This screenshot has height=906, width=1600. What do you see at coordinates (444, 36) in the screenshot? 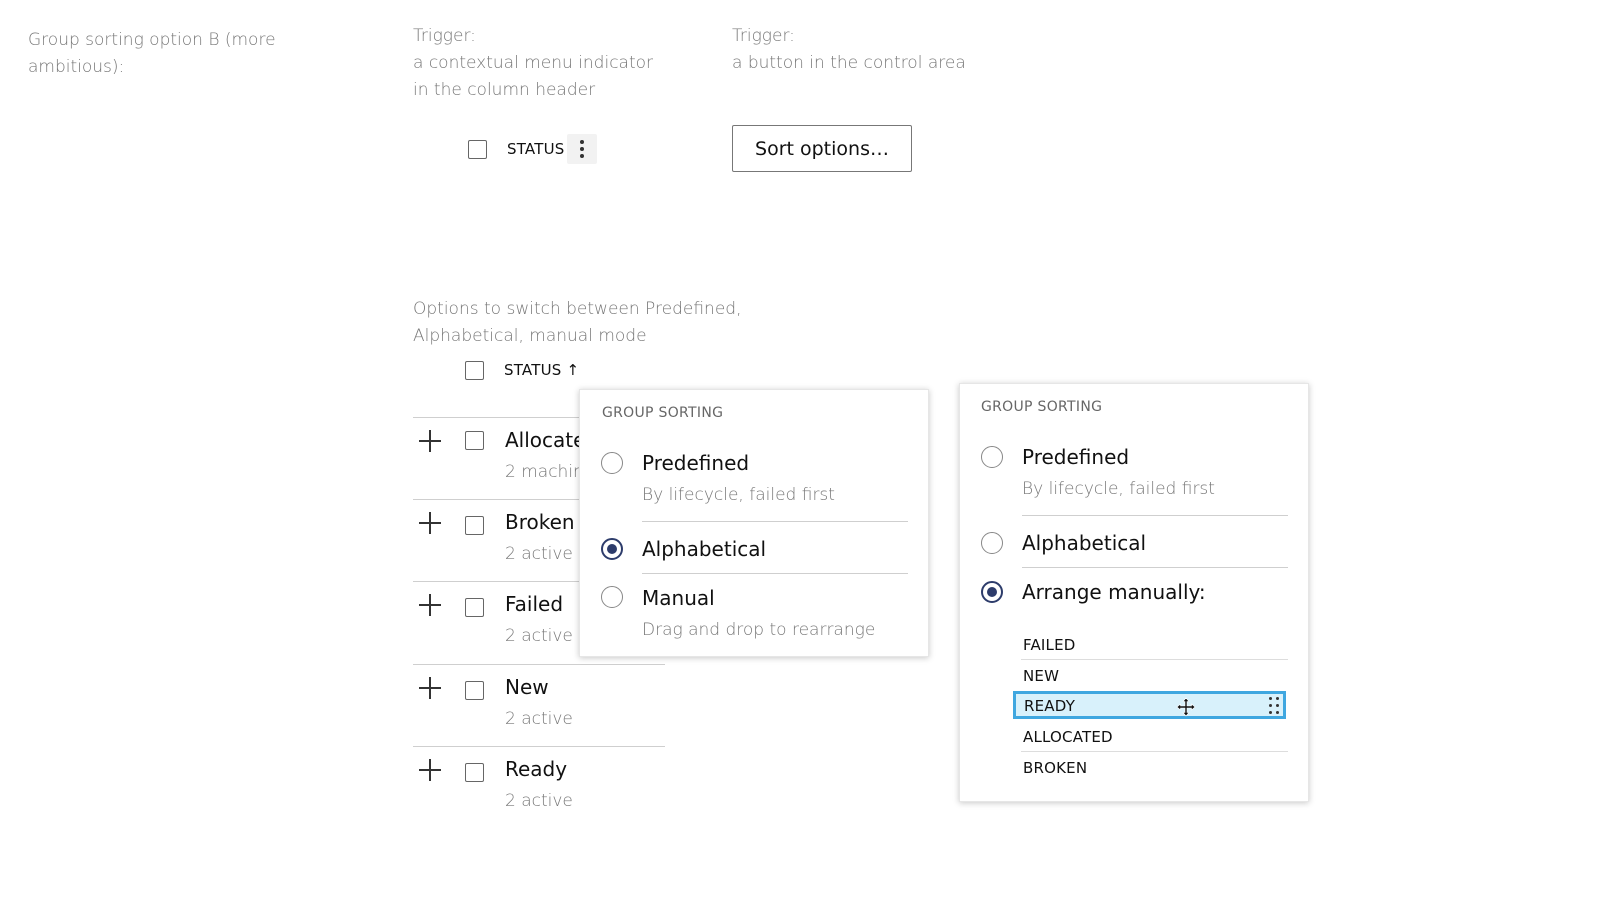
I see `trigger-a-line: Trigger:` at bounding box center [444, 36].